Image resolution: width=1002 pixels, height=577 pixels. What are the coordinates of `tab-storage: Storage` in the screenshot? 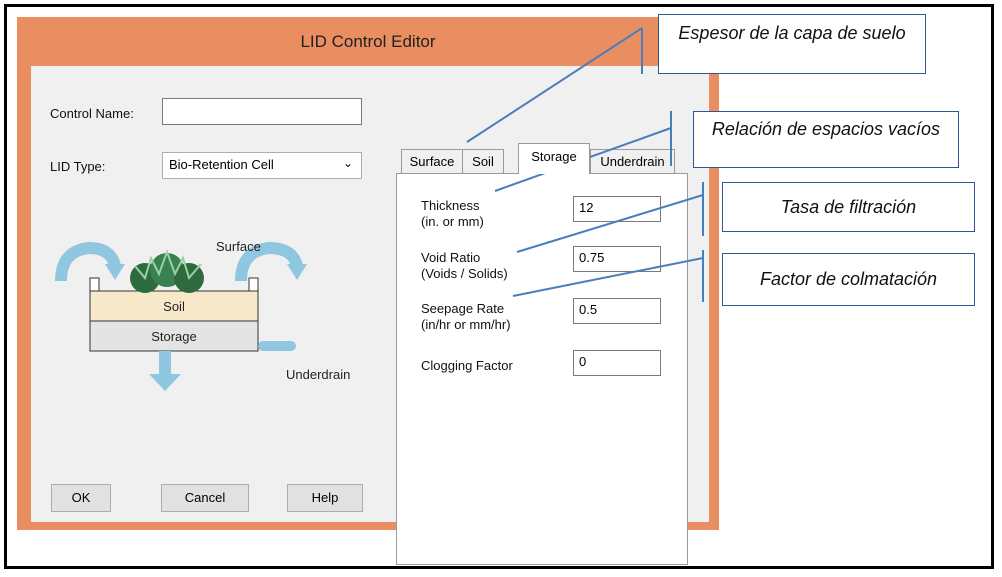 It's located at (554, 158).